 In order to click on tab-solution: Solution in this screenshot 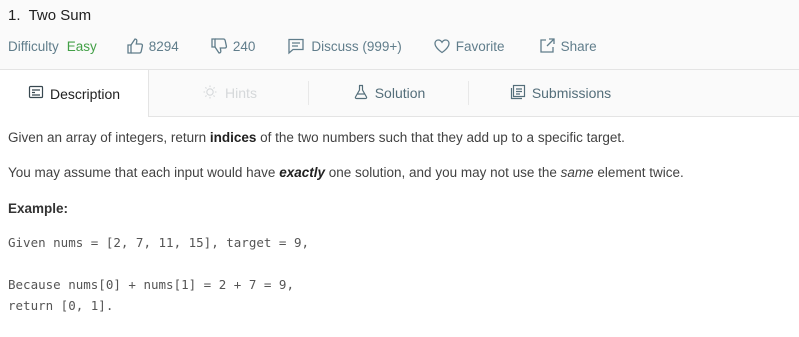, I will do `click(389, 93)`.